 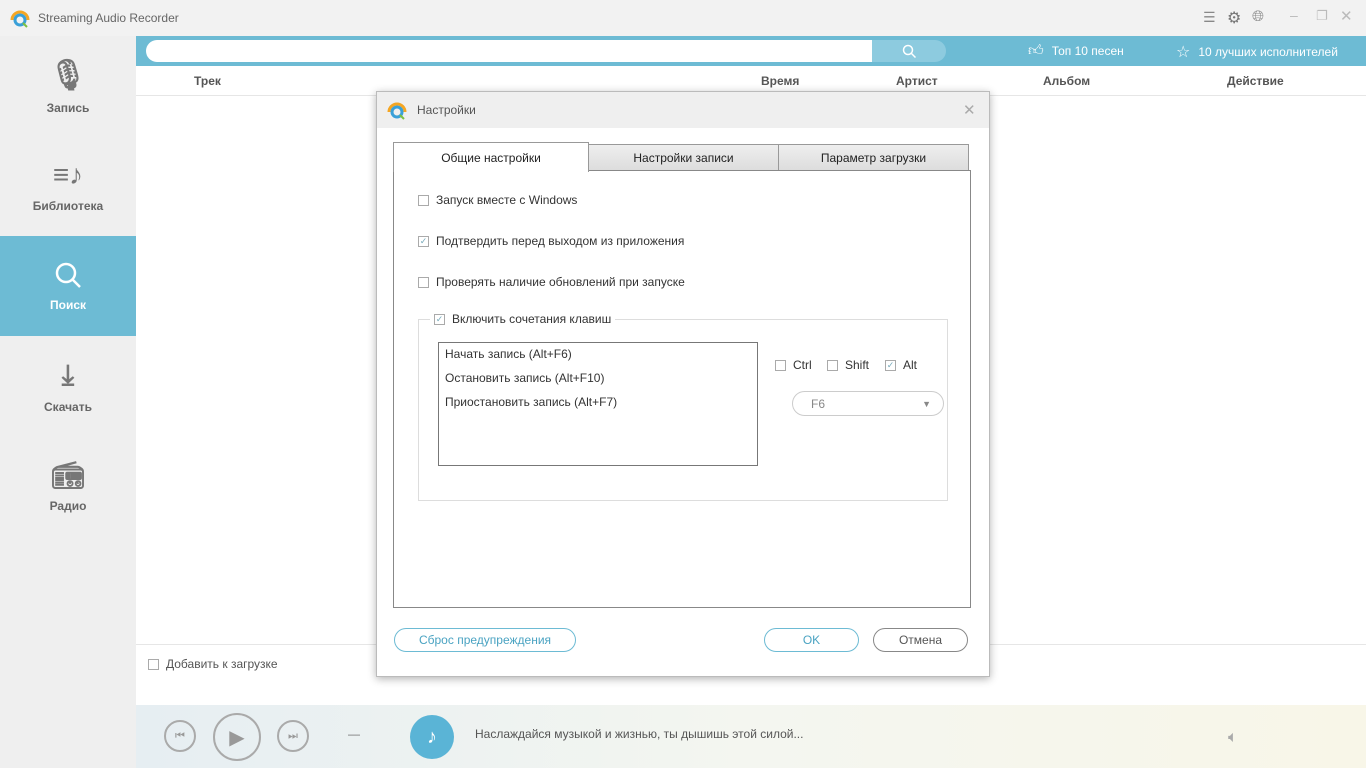 I want to click on sidebar-item-label: Библиотека, so click(x=68, y=206).